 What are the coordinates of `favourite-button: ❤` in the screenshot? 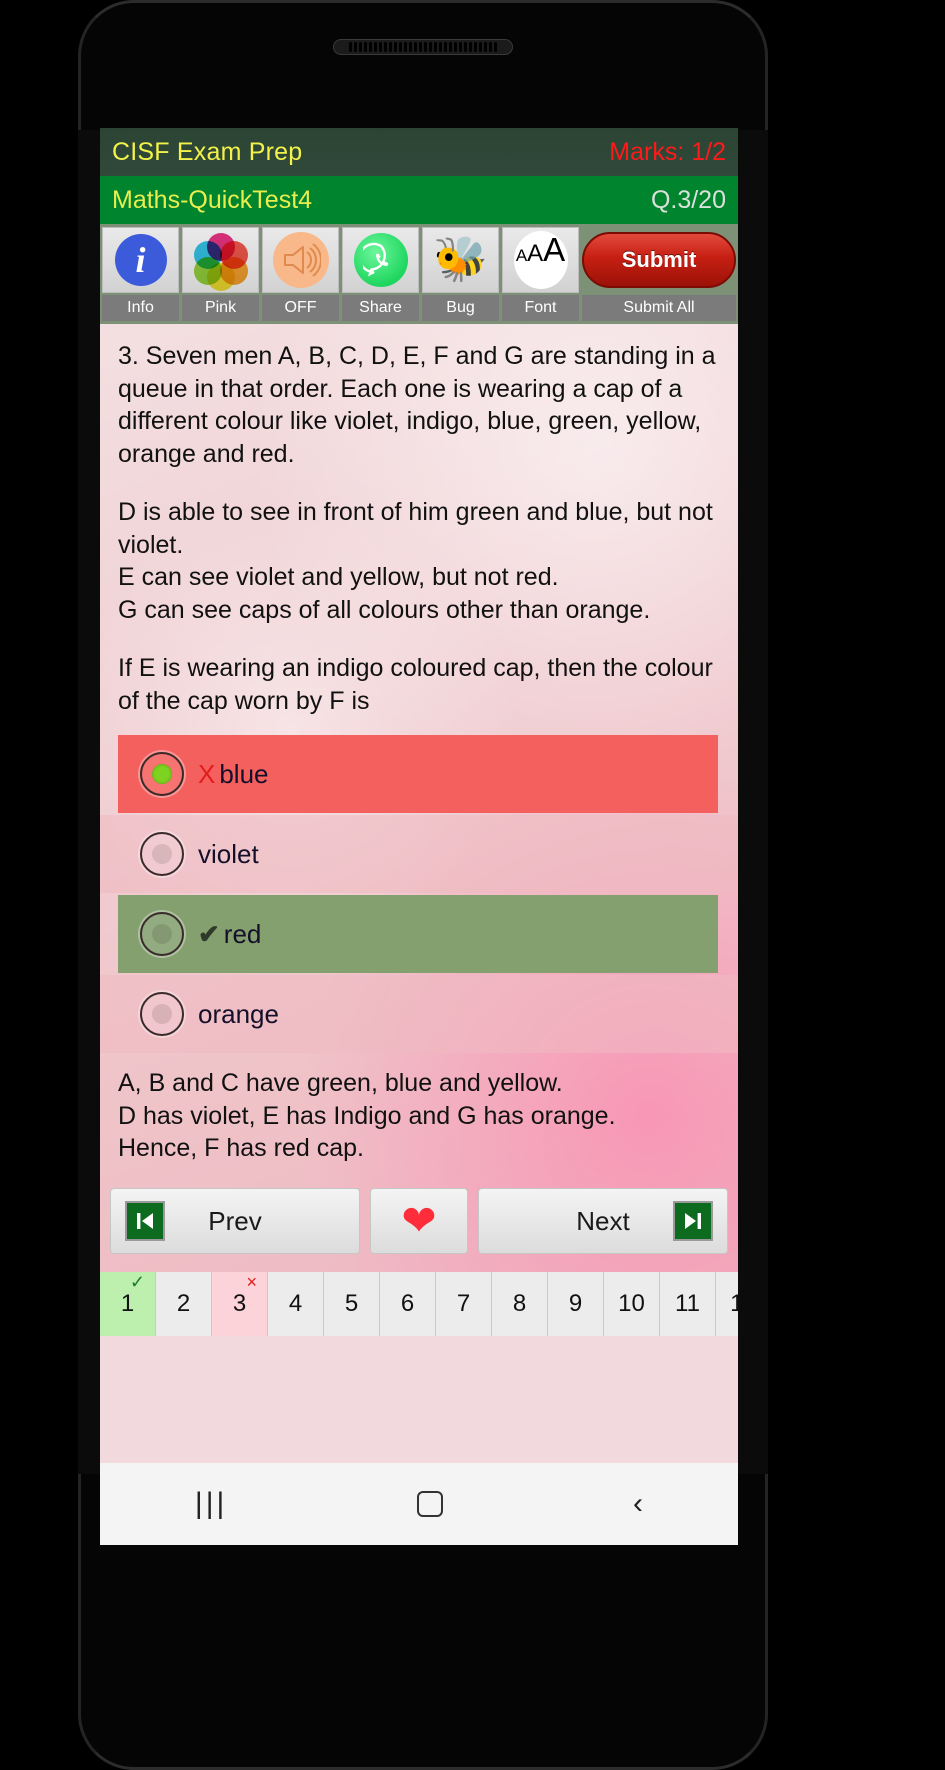 It's located at (419, 1221).